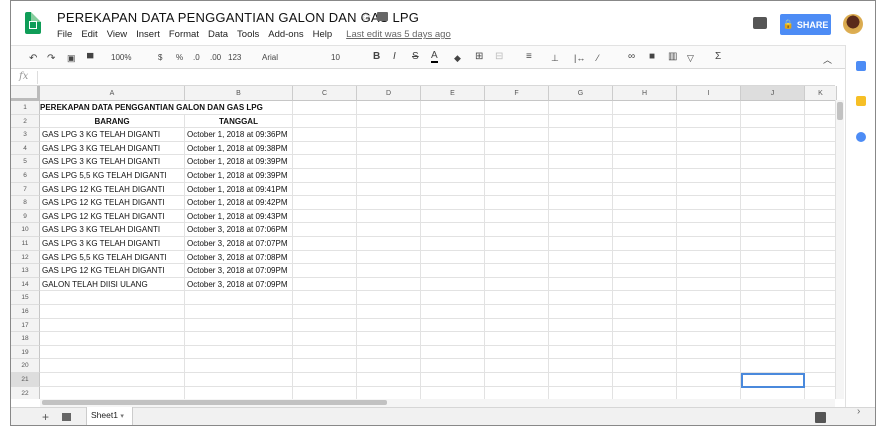  I want to click on text-color-button: A, so click(434, 56).